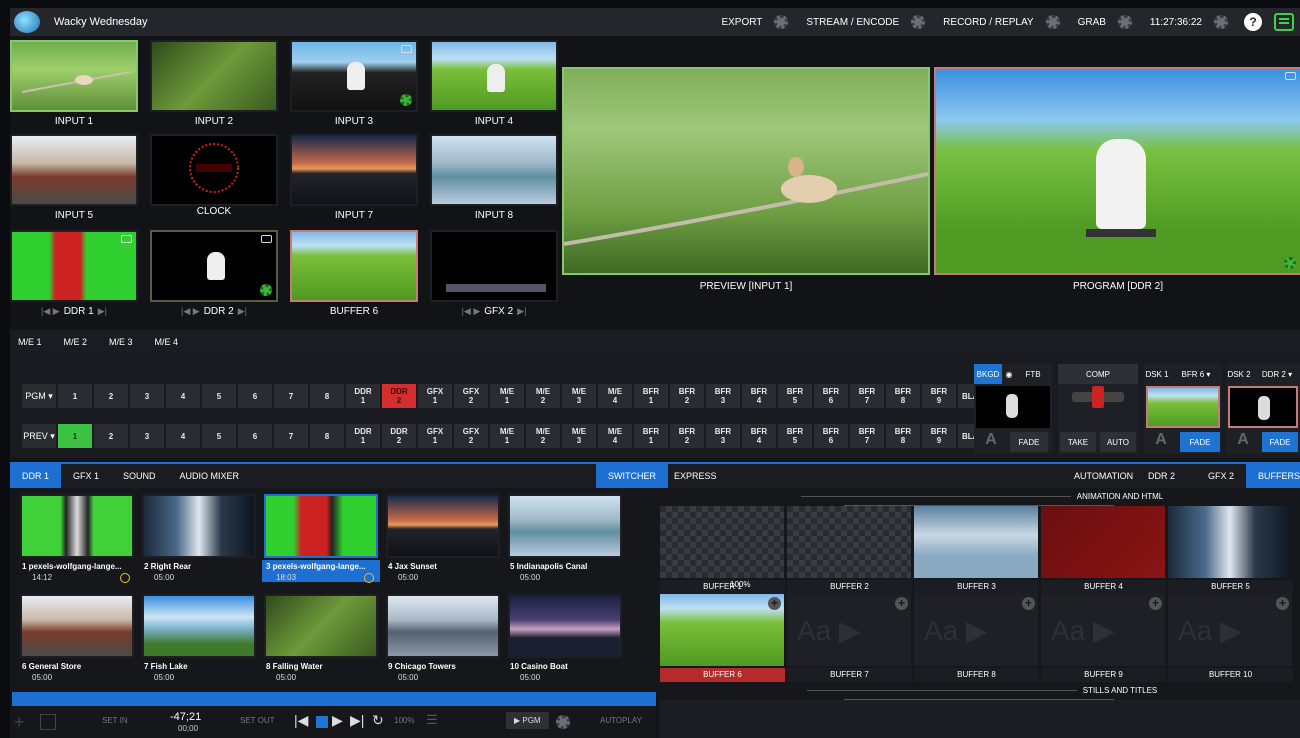 Image resolution: width=1300 pixels, height=738 pixels. What do you see at coordinates (1118, 442) in the screenshot?
I see `auto-button: AUTO` at bounding box center [1118, 442].